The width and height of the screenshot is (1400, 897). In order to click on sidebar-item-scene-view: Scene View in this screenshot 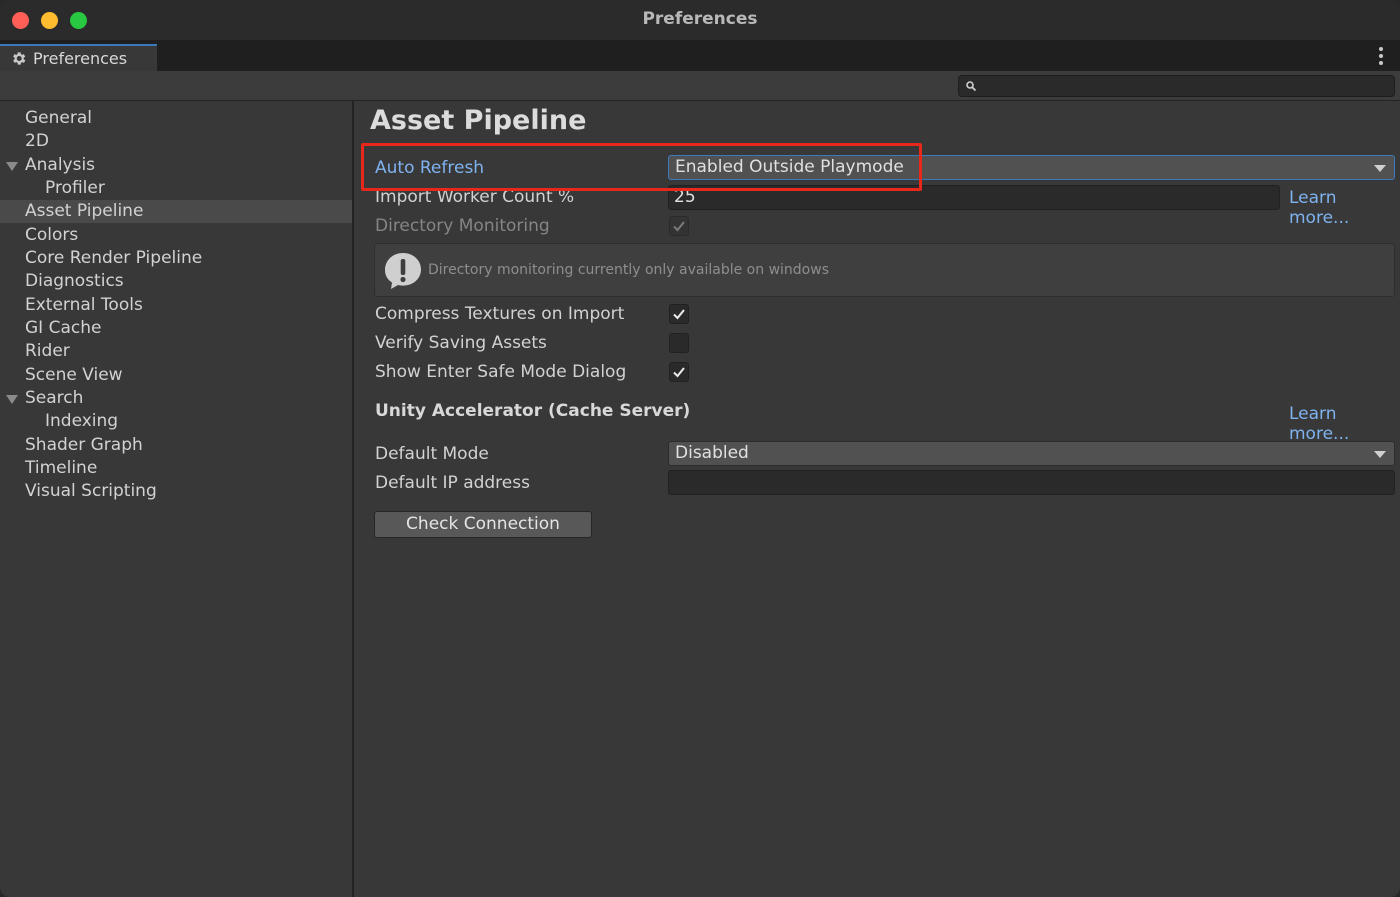, I will do `click(176, 375)`.